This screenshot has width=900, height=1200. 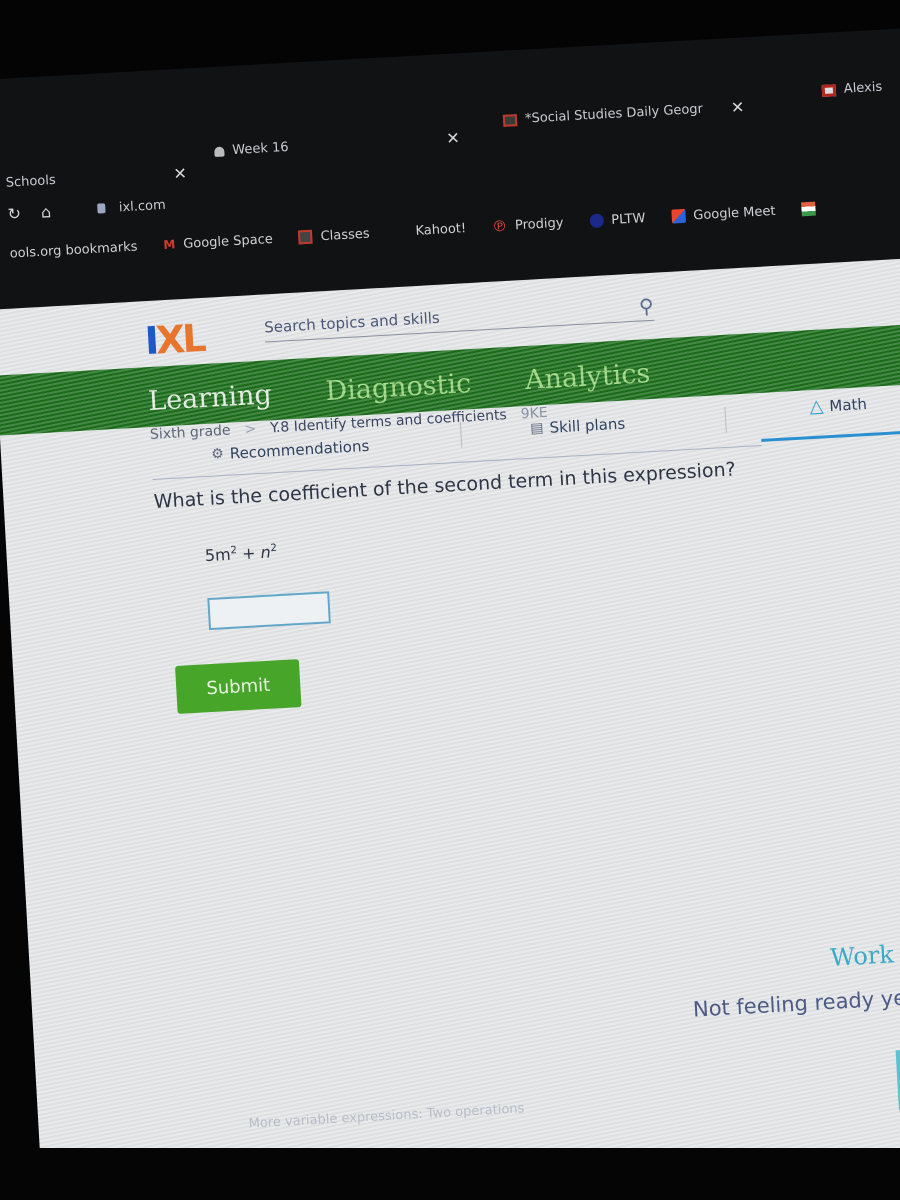 I want to click on subtab-label: Recommendations, so click(x=299, y=449).